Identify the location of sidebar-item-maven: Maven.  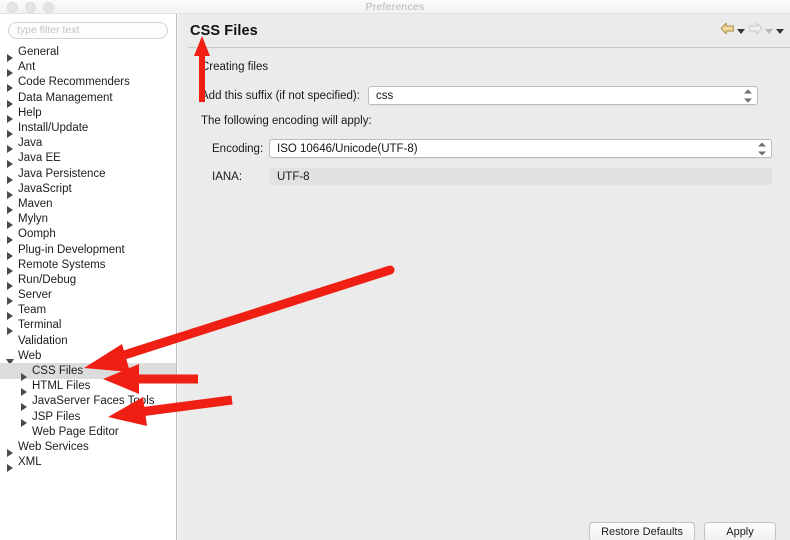
(88, 205).